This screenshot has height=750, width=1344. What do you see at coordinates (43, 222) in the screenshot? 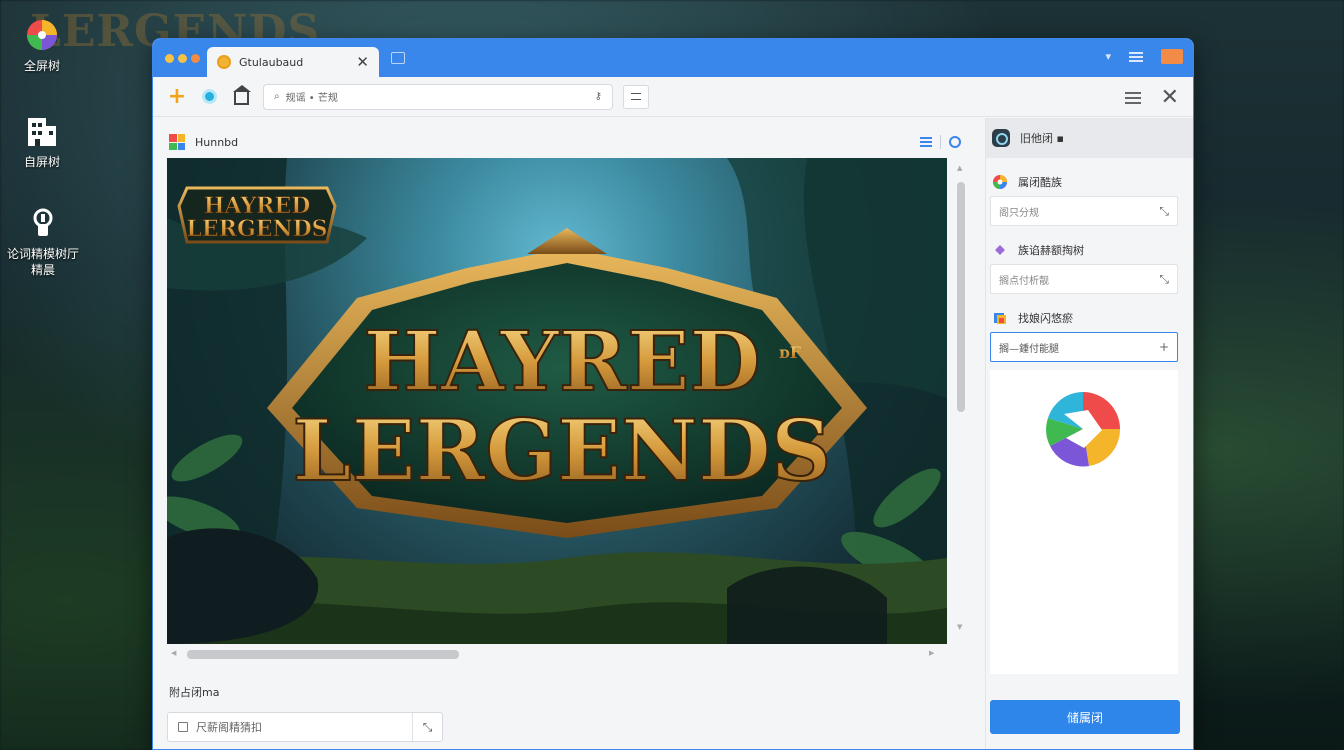
I see `wrench-icon` at bounding box center [43, 222].